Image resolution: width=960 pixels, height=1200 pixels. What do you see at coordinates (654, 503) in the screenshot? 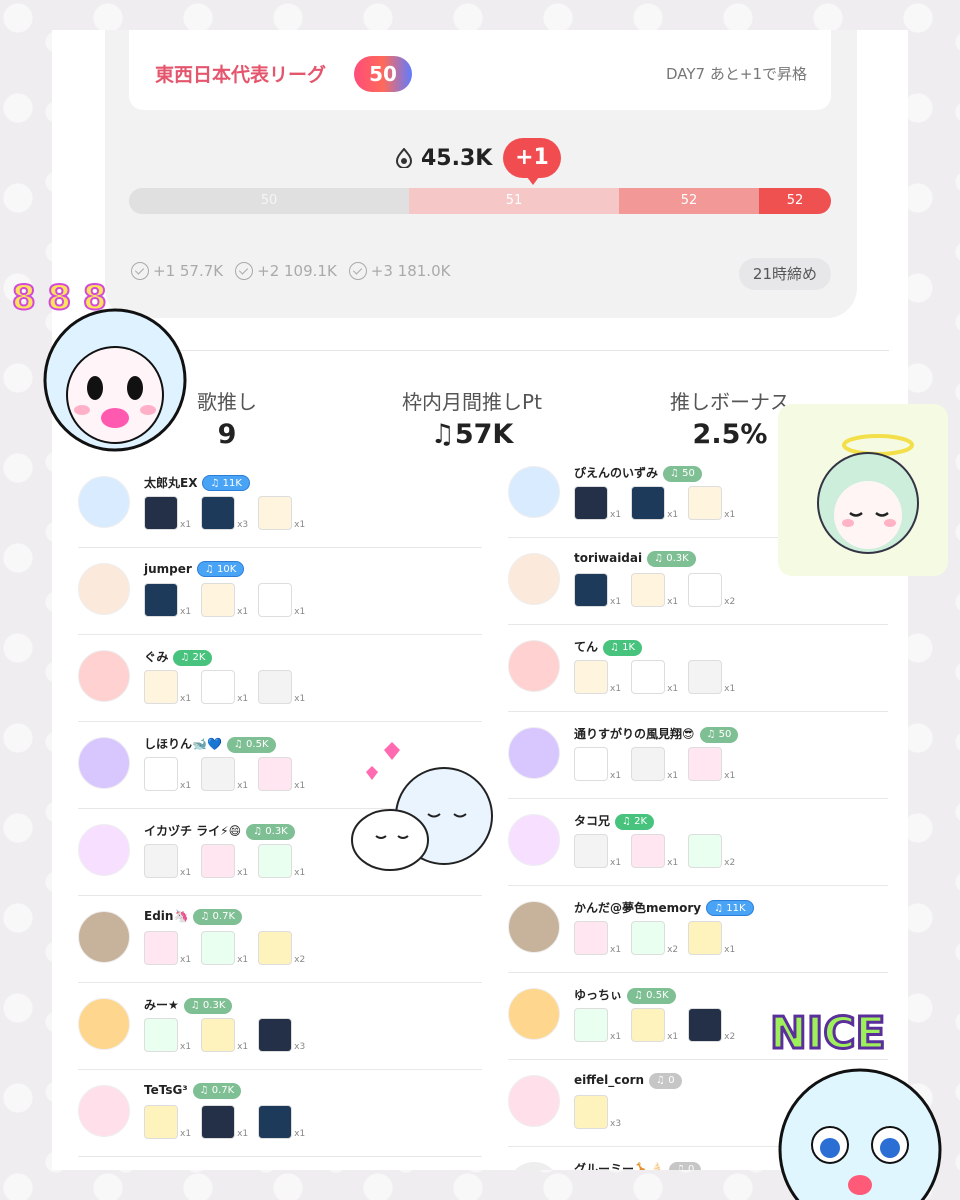
I see `gift-list: x1 x1 x1` at bounding box center [654, 503].